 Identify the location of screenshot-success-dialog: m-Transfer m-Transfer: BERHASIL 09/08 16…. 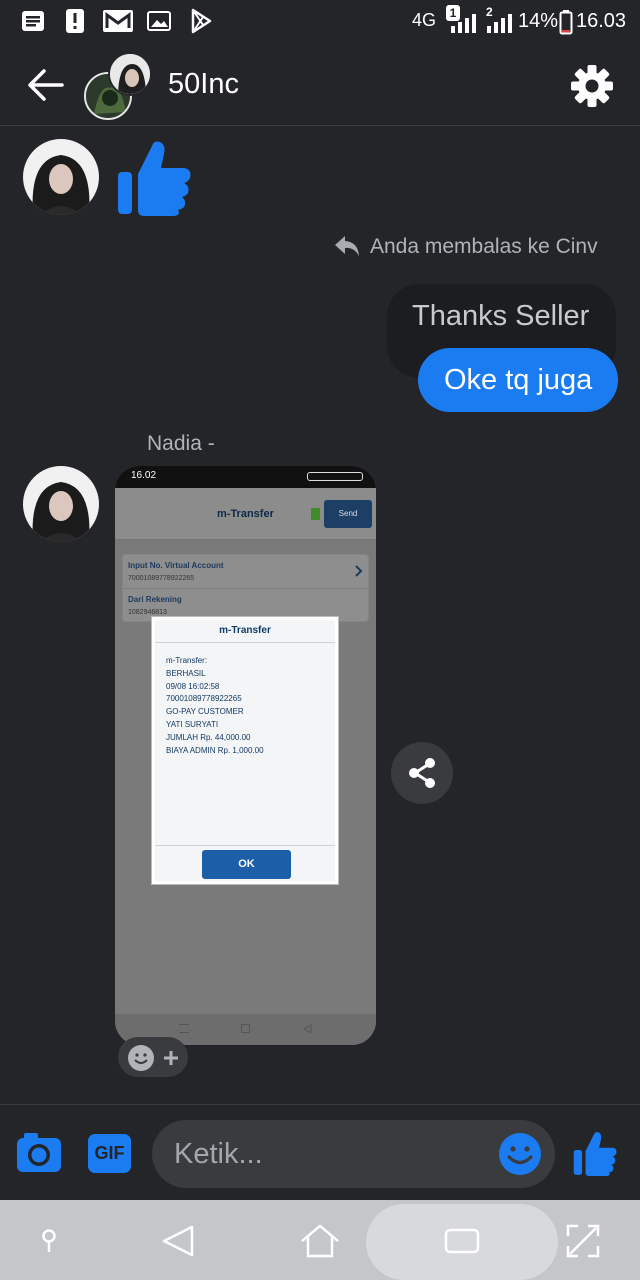
(245, 750).